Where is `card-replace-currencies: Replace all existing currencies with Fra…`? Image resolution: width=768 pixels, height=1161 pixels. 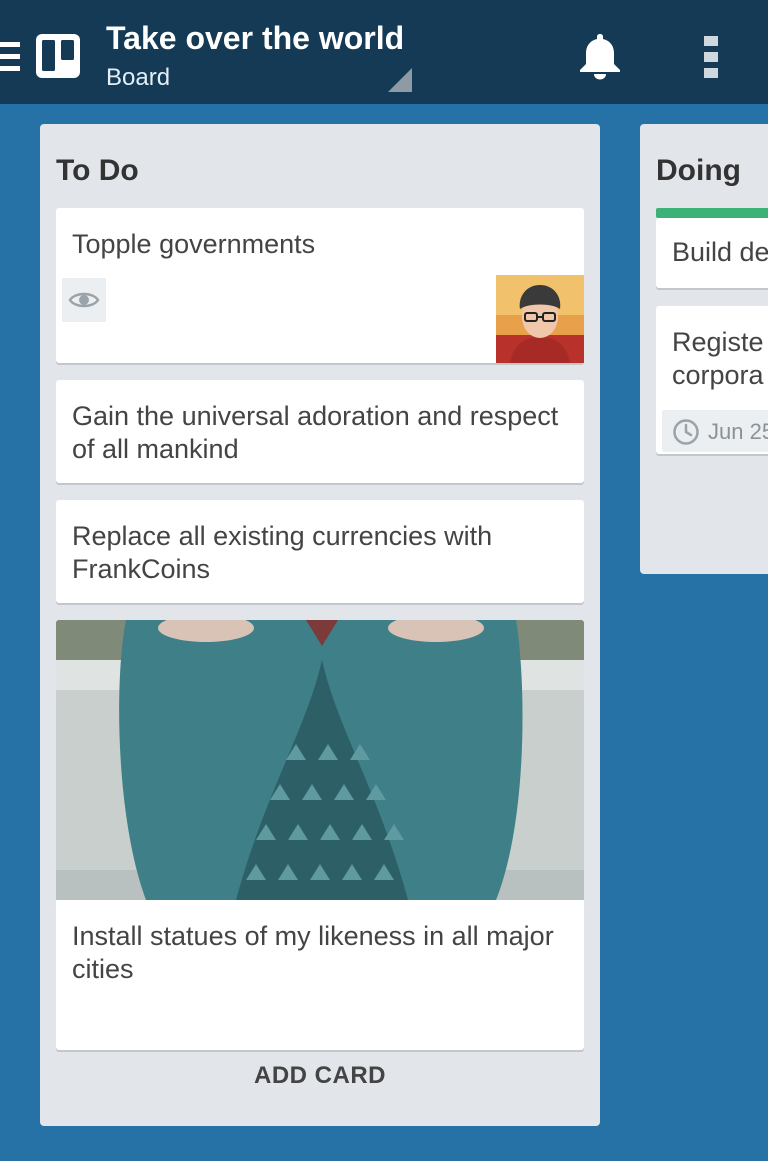
card-replace-currencies: Replace all existing currencies with Fra… is located at coordinates (320, 551).